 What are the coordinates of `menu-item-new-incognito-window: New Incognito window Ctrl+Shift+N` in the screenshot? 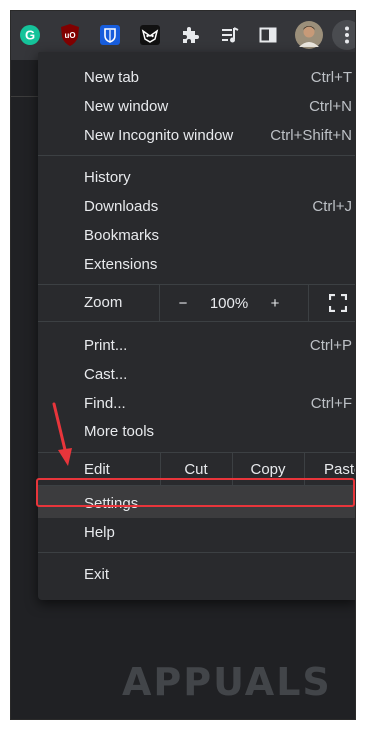 It's located at (197, 135).